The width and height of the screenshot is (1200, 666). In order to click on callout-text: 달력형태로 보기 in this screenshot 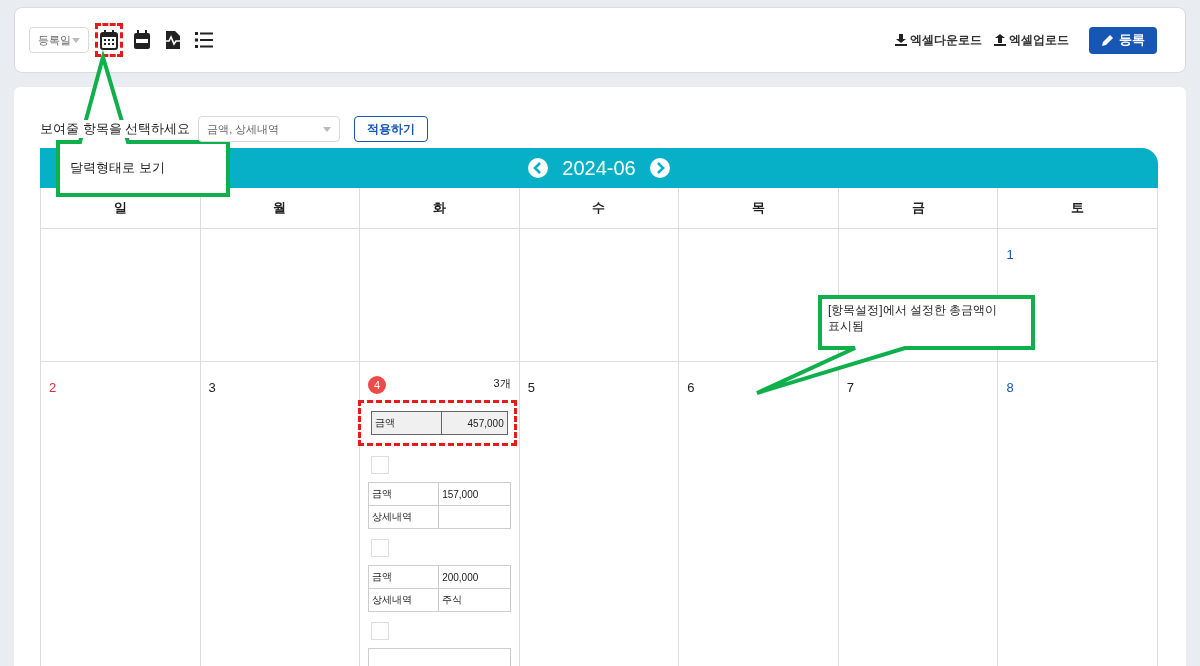, I will do `click(117, 168)`.